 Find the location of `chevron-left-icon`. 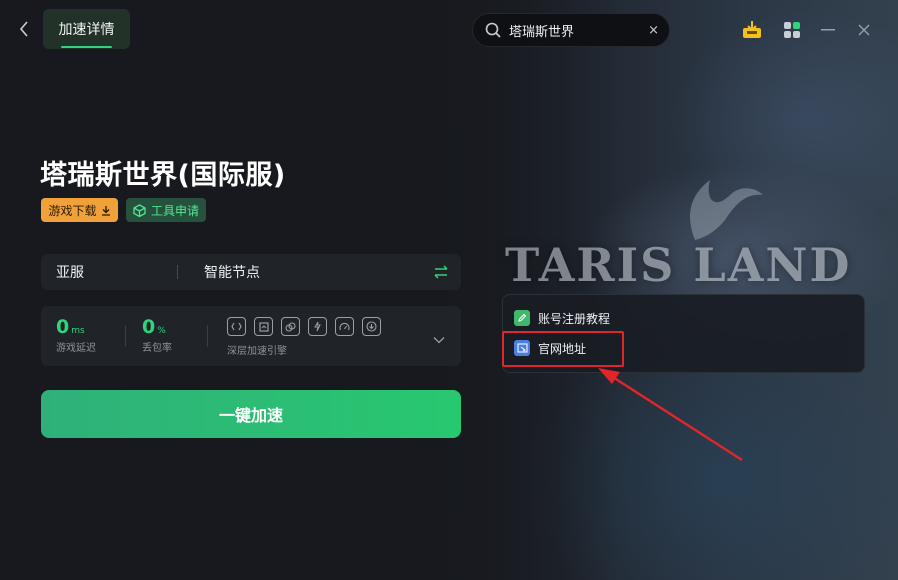

chevron-left-icon is located at coordinates (23, 29).